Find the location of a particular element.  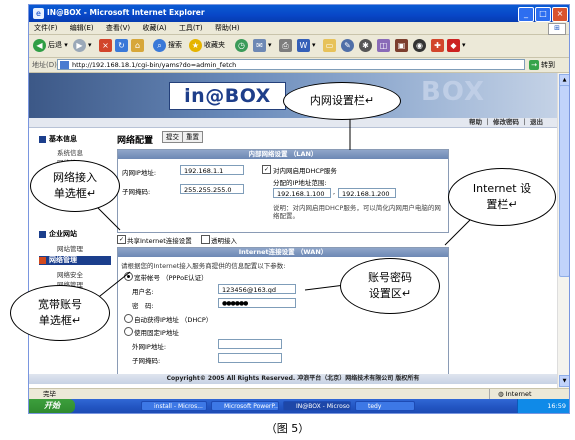

callout-account: 账号密码 设置区↵ is located at coordinates (390, 286).